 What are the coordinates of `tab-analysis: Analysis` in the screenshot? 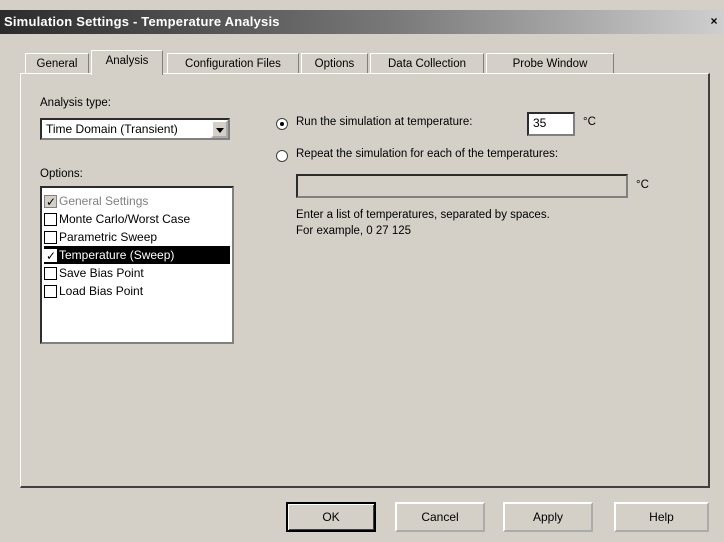 It's located at (127, 62).